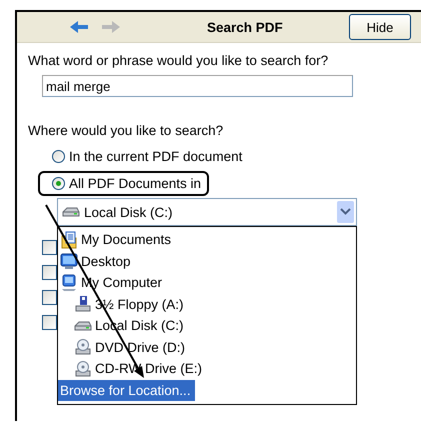 The height and width of the screenshot is (423, 421). What do you see at coordinates (117, 239) in the screenshot?
I see `dropdown-item: My Documents` at bounding box center [117, 239].